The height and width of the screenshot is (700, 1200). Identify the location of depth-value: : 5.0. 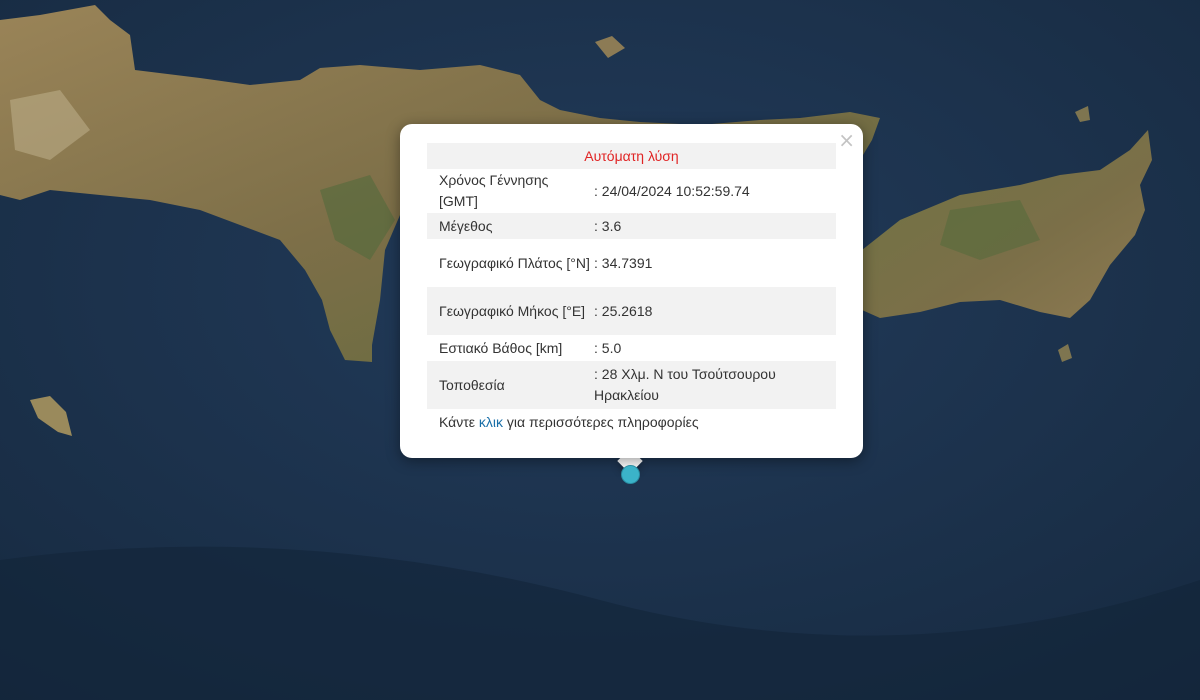
(608, 347).